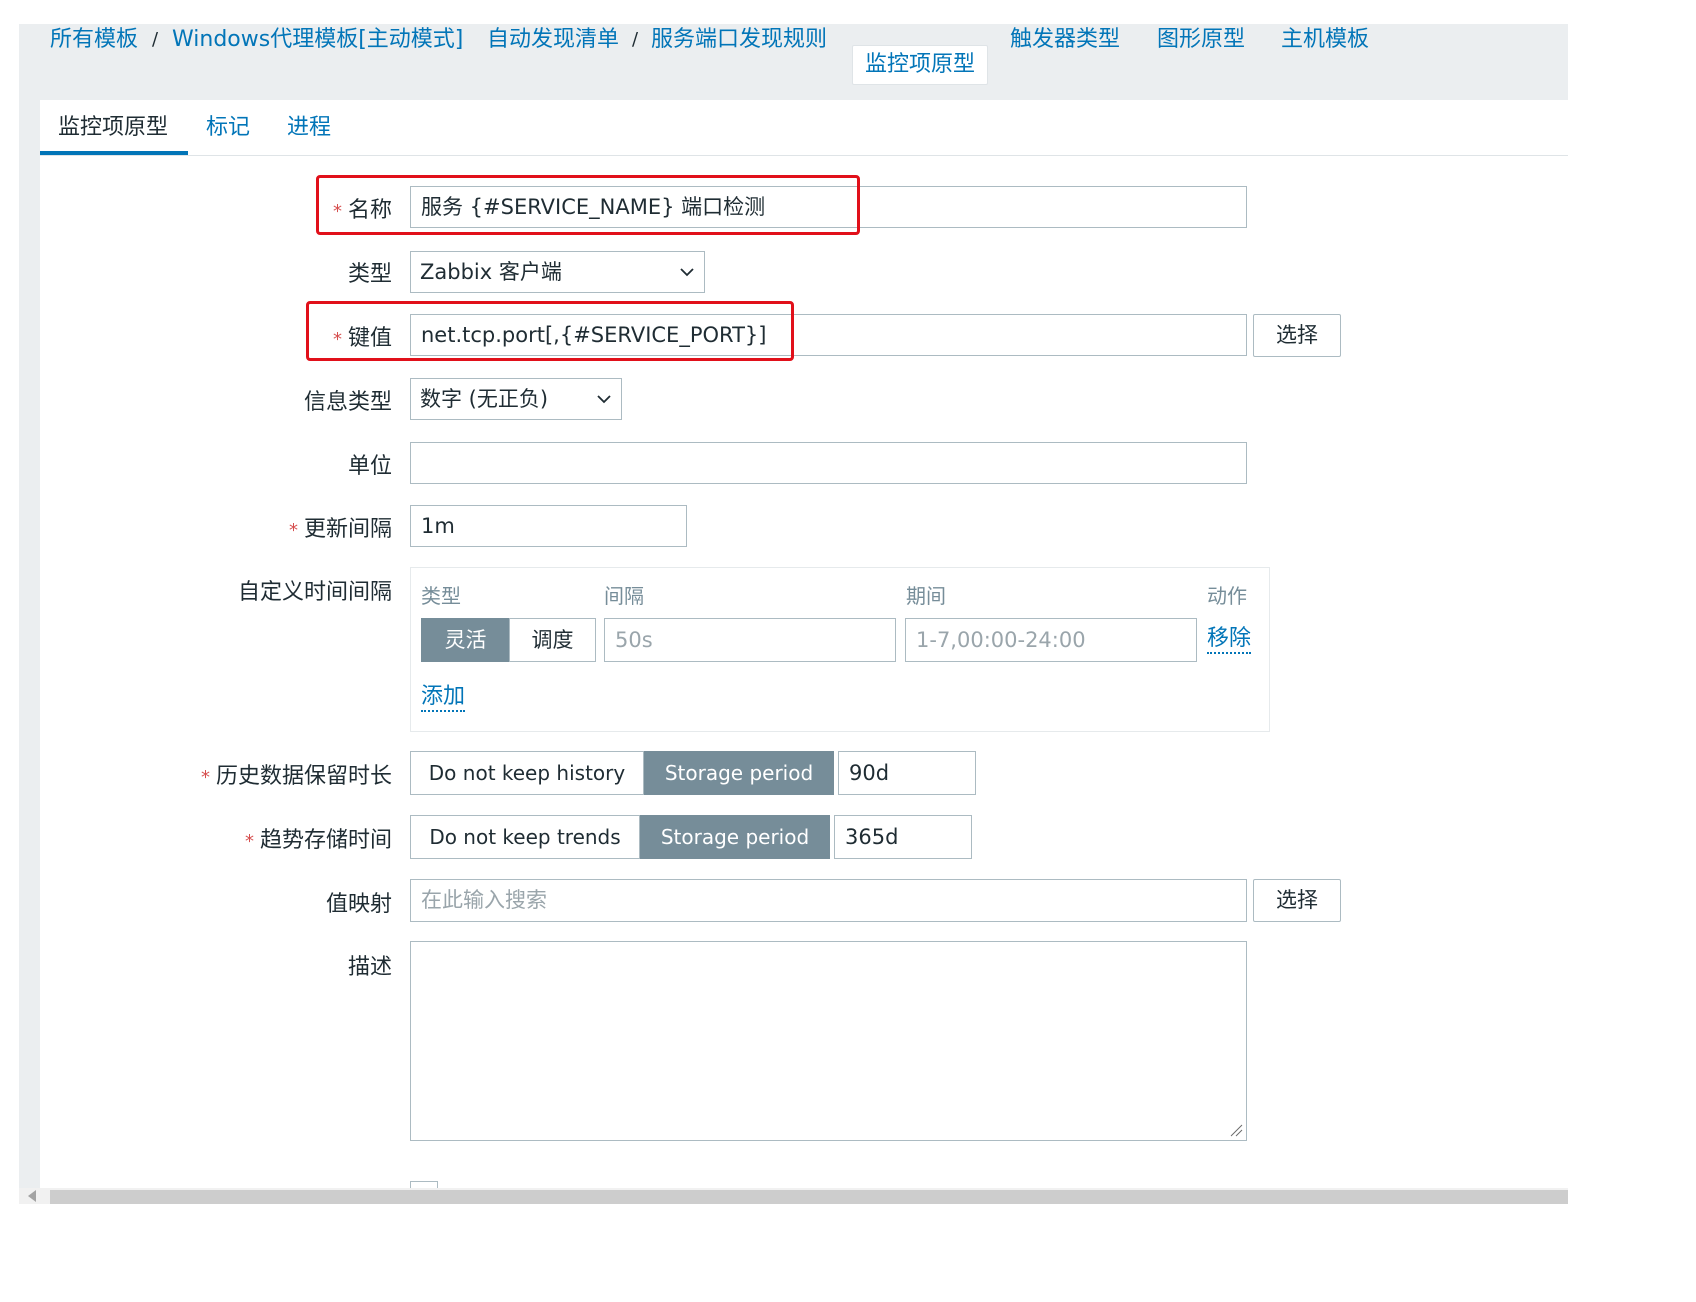 Image resolution: width=1696 pixels, height=1302 pixels. I want to click on nav-item-prototypes: 监控项原型, so click(920, 65).